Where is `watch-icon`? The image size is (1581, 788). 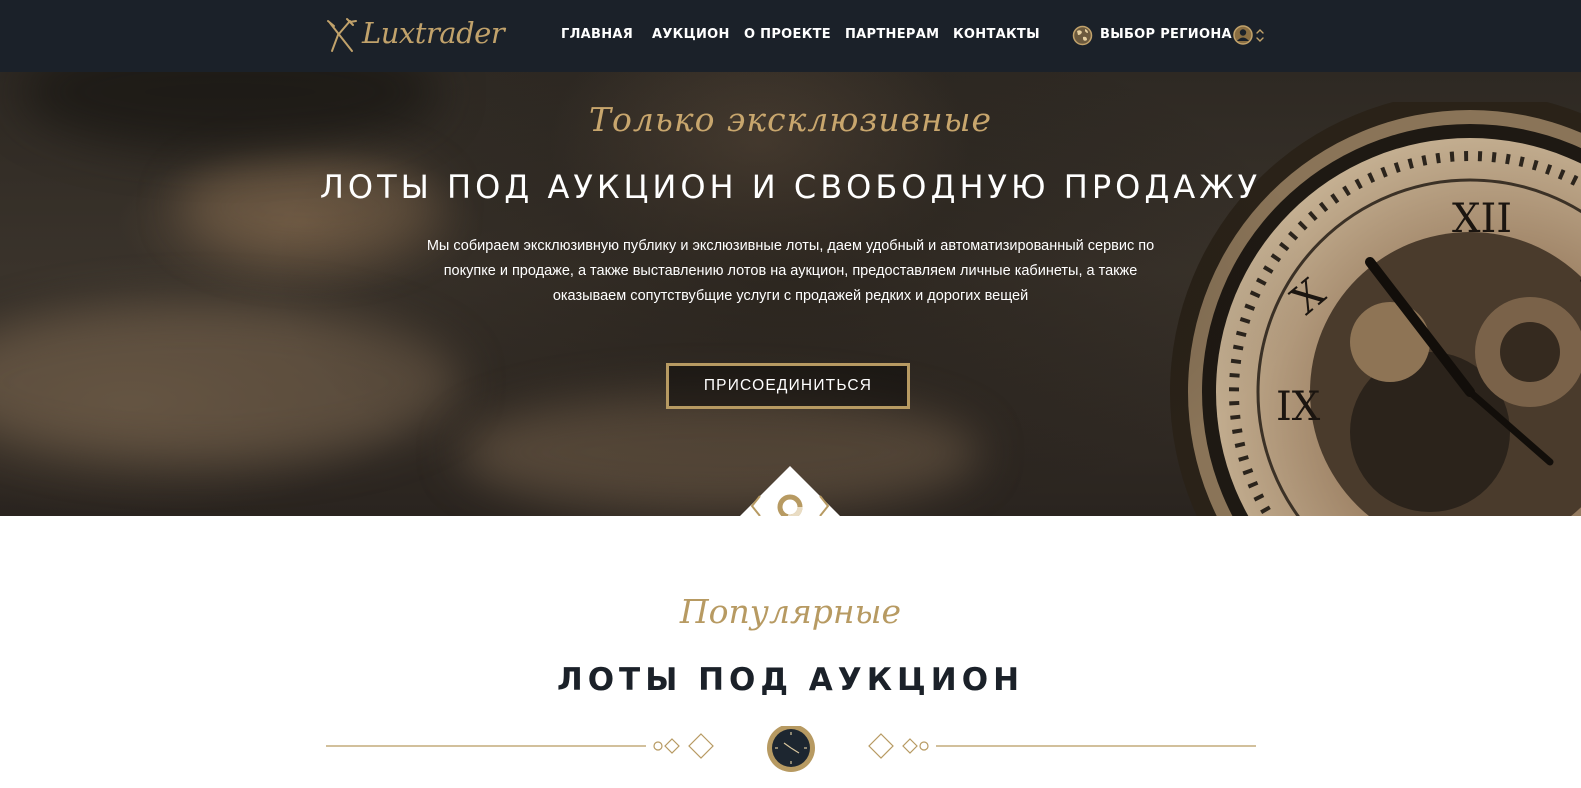 watch-icon is located at coordinates (791, 749).